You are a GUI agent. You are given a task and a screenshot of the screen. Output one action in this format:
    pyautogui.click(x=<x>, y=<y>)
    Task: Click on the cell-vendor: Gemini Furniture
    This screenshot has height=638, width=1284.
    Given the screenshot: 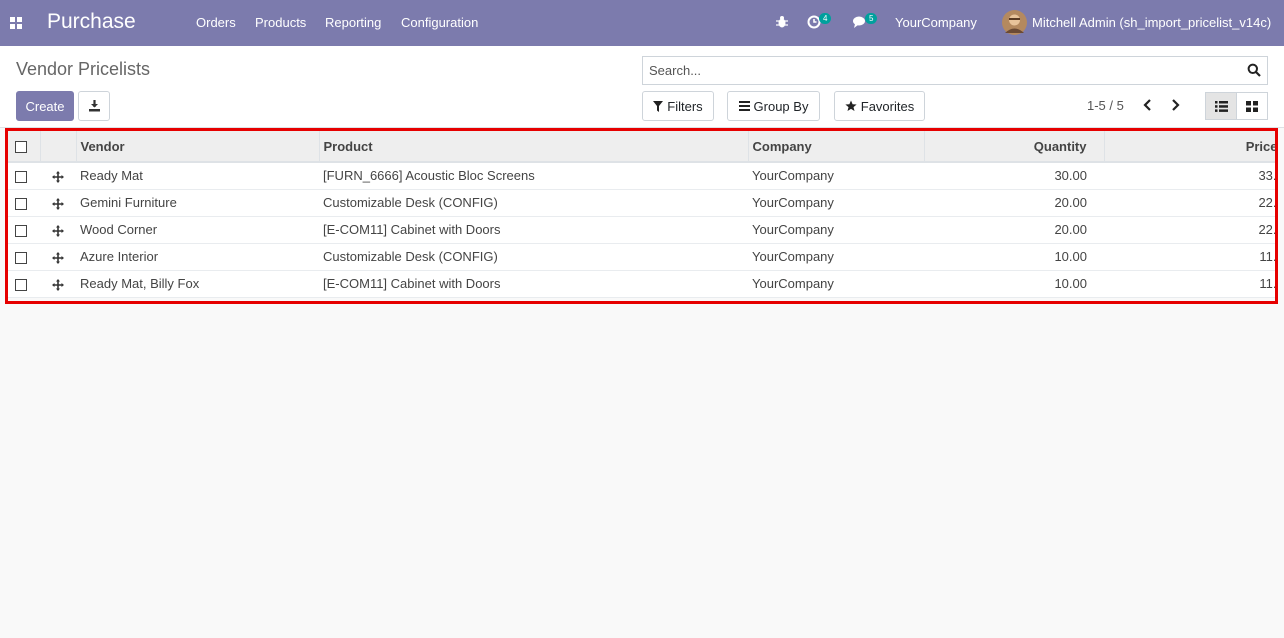 What is the action you would take?
    pyautogui.click(x=197, y=203)
    